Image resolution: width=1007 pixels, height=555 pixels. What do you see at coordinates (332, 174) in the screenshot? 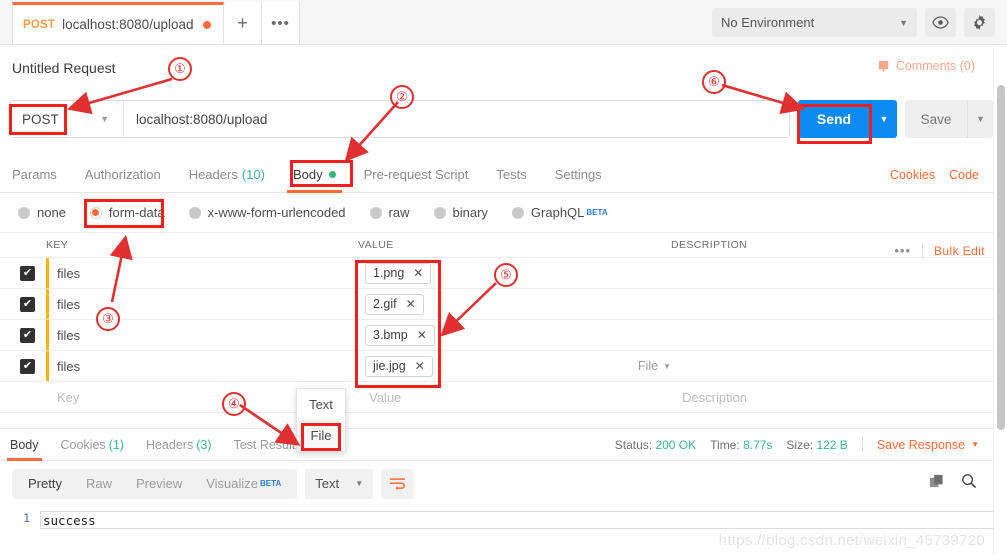
I see `body-present-dot-icon` at bounding box center [332, 174].